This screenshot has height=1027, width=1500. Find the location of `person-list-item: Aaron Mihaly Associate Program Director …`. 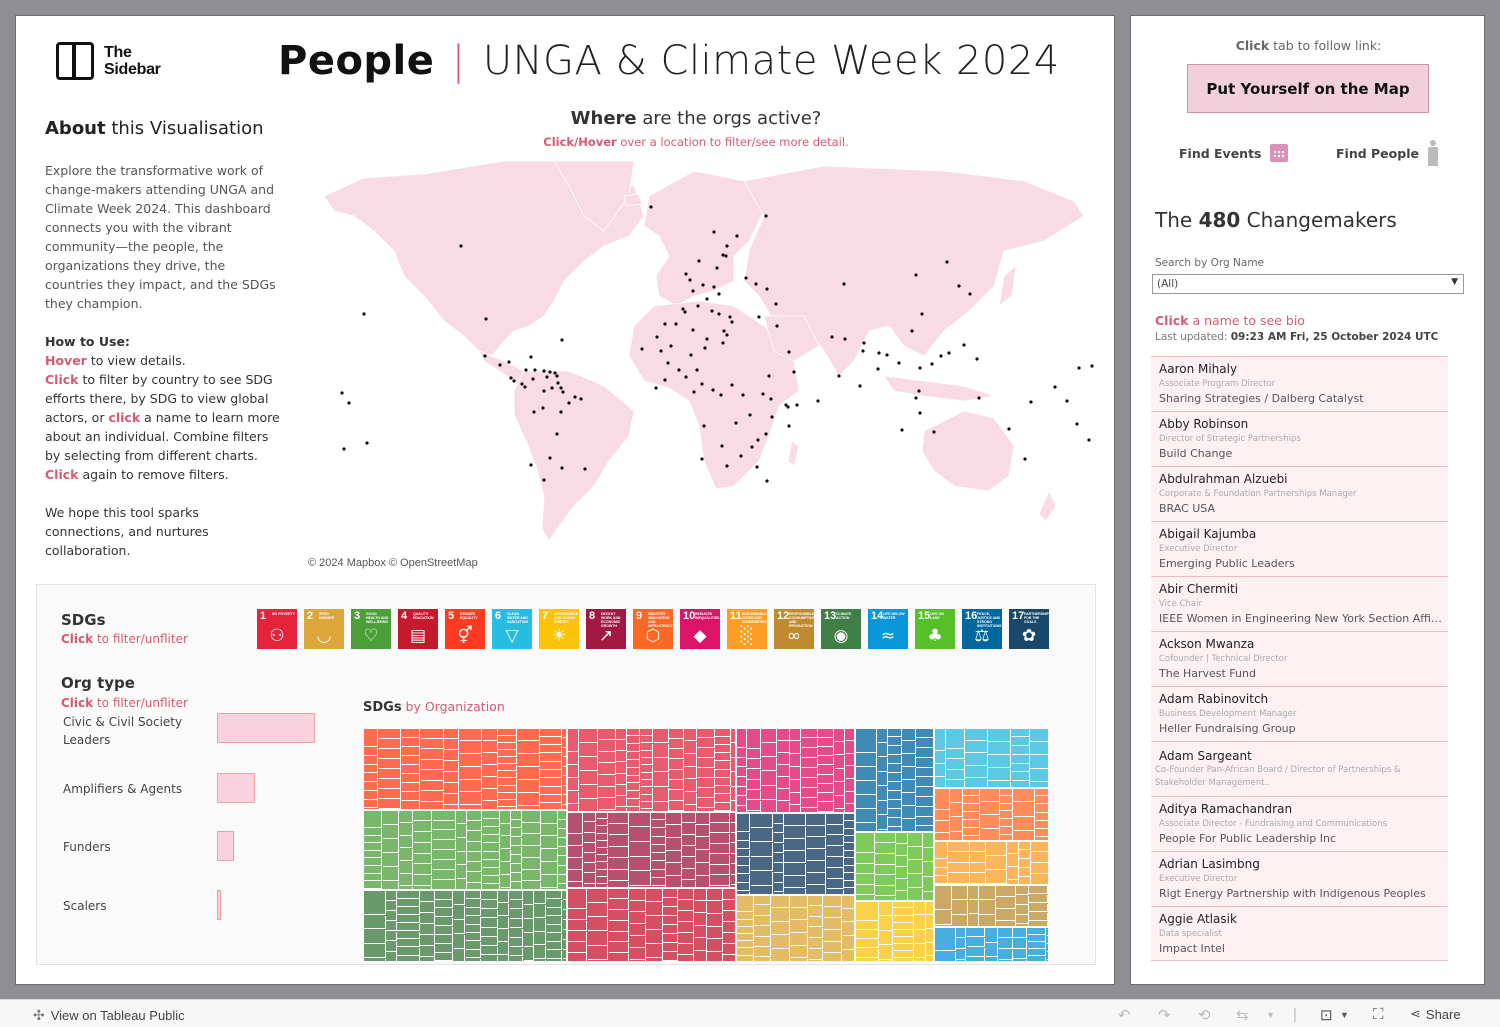

person-list-item: Aaron Mihaly Associate Program Director … is located at coordinates (1299, 383).